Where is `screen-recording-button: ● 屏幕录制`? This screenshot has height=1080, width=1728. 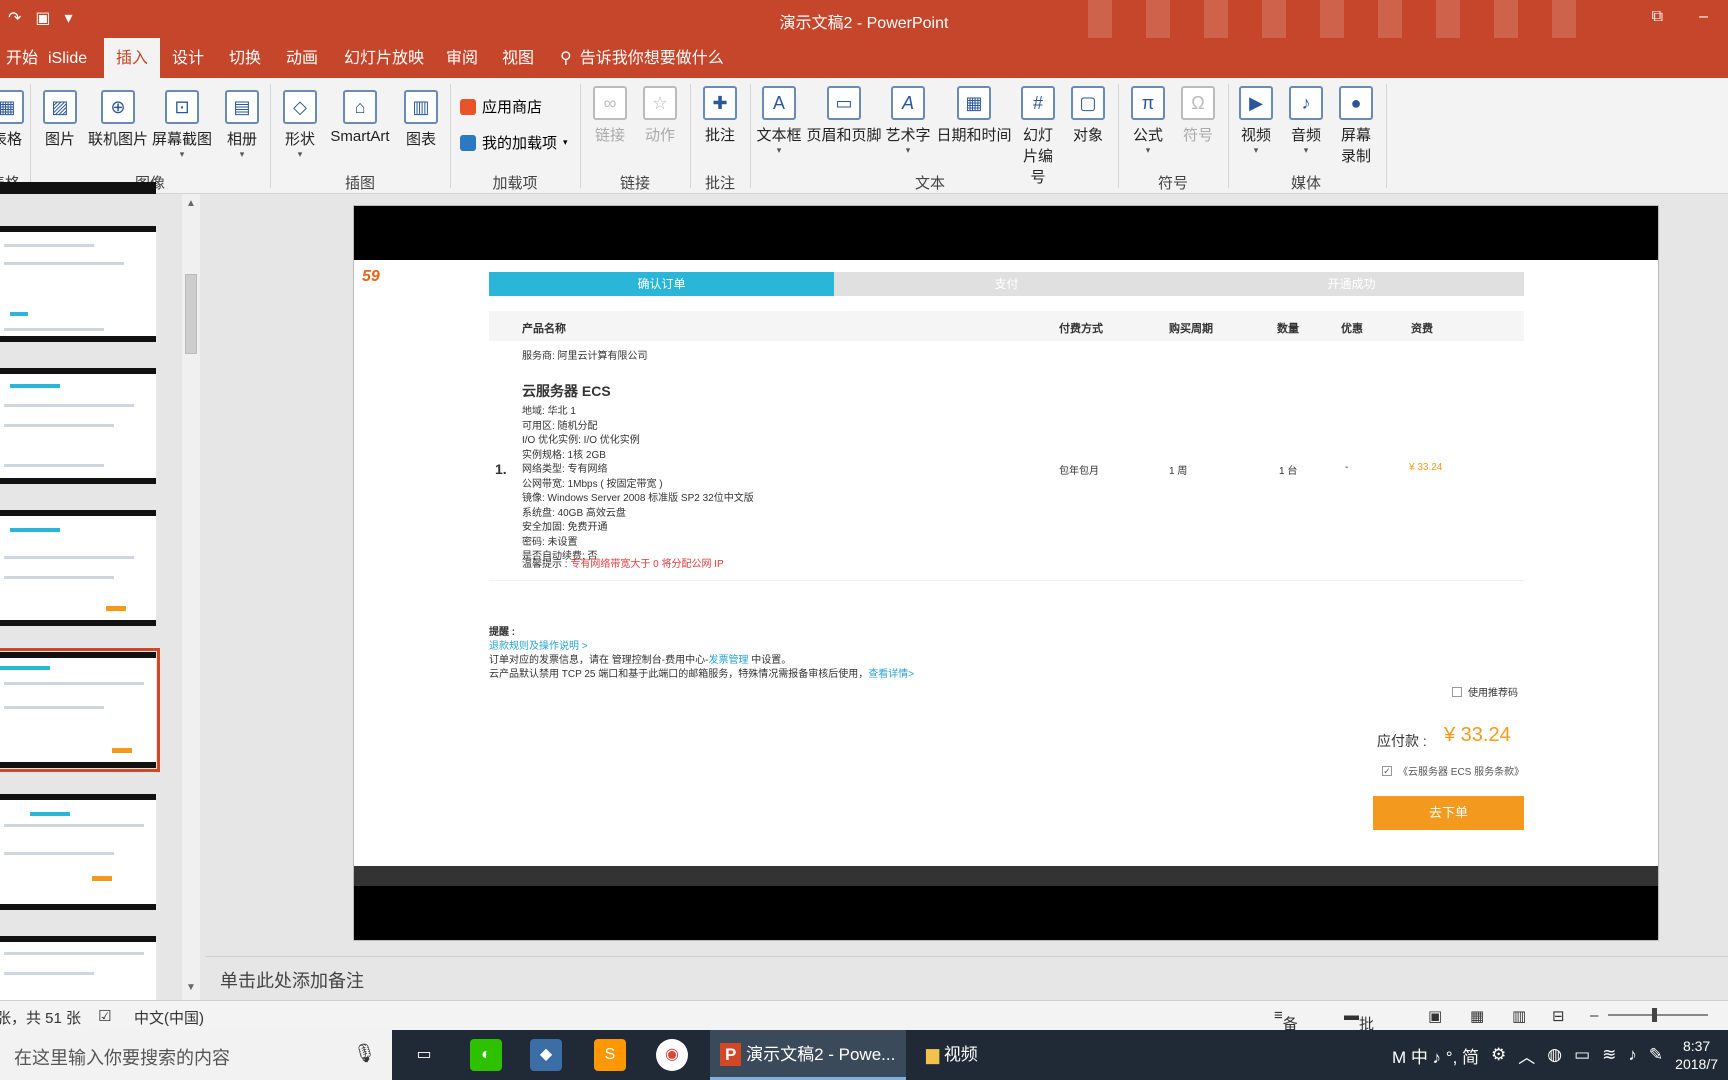 screen-recording-button: ● 屏幕录制 is located at coordinates (1356, 126).